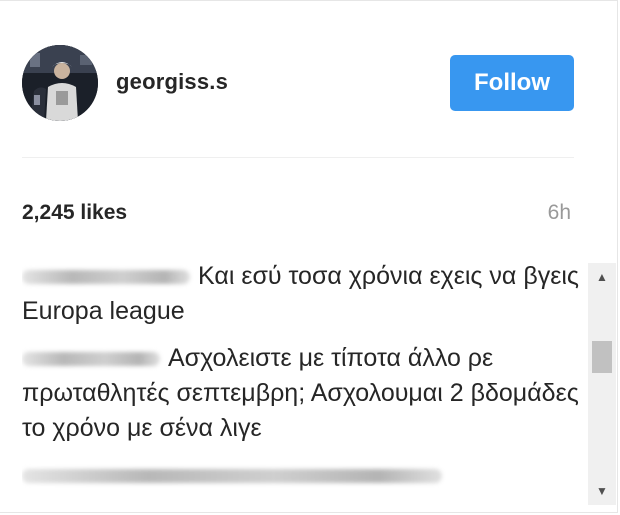 The height and width of the screenshot is (515, 620). I want to click on scroll-up-arrow-icon: ▲, so click(602, 277).